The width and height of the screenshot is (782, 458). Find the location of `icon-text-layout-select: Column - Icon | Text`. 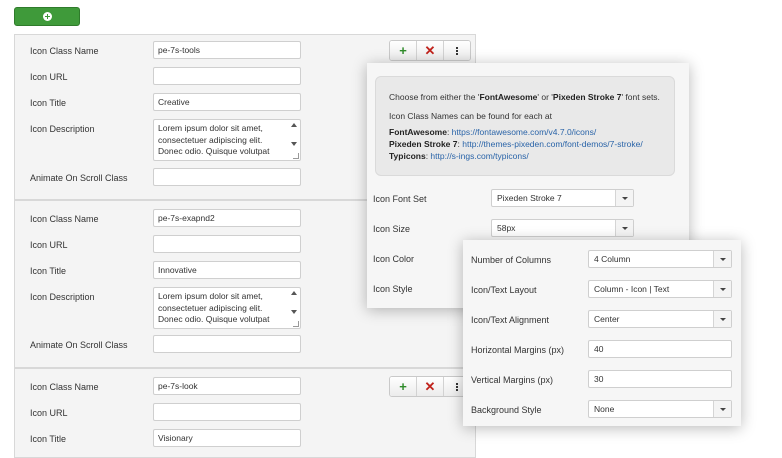

icon-text-layout-select: Column - Icon | Text is located at coordinates (660, 289).